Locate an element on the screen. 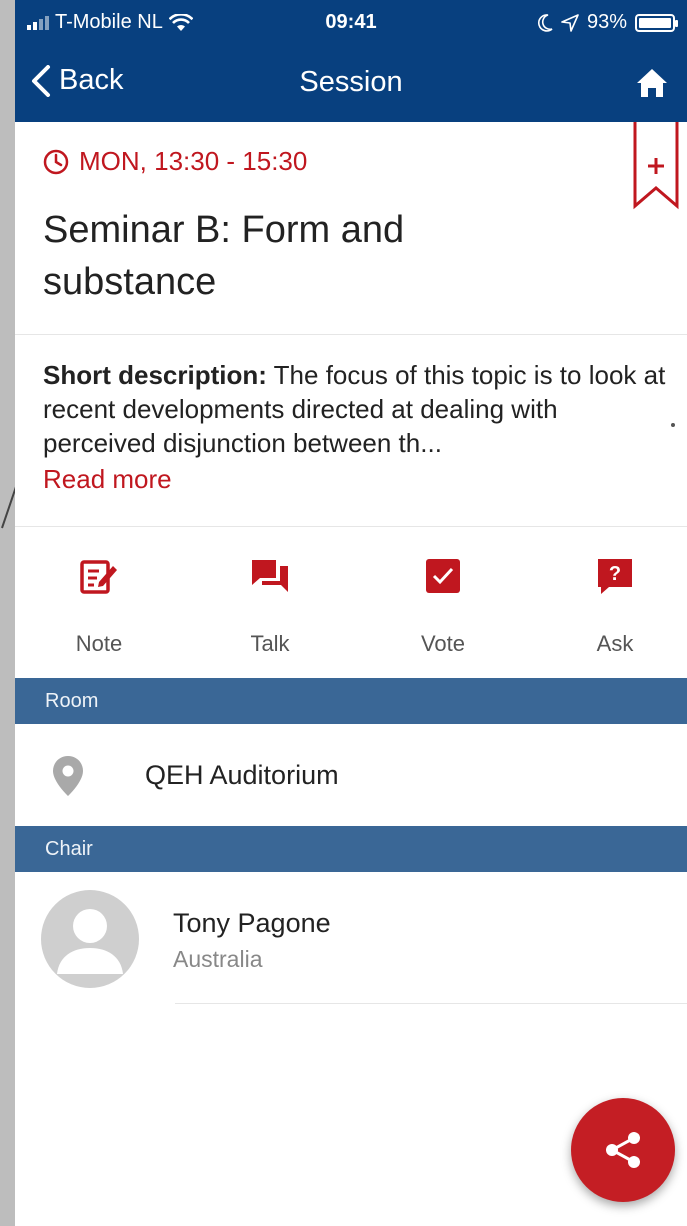 The height and width of the screenshot is (1226, 687). battery-percent: 93% is located at coordinates (606, 22).